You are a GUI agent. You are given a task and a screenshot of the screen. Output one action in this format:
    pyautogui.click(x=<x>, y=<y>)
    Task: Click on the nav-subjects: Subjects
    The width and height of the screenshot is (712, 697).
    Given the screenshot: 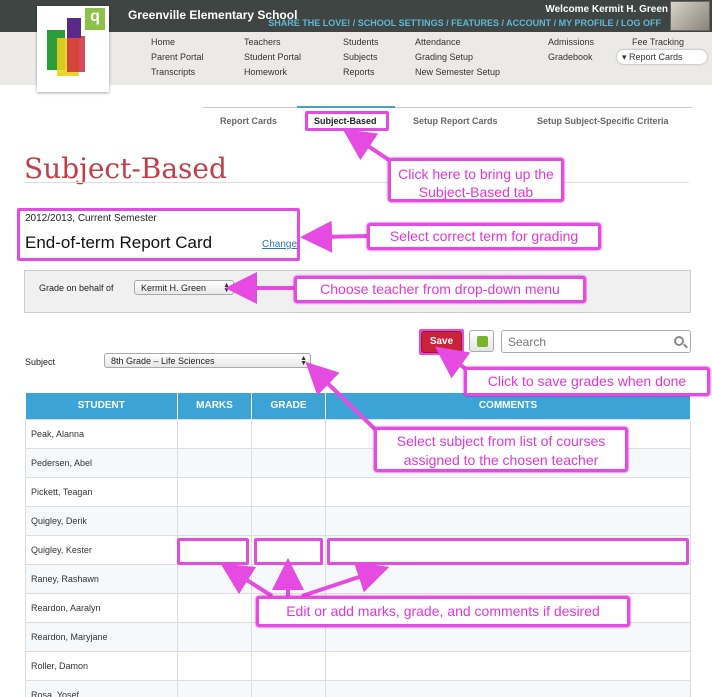 What is the action you would take?
    pyautogui.click(x=360, y=57)
    